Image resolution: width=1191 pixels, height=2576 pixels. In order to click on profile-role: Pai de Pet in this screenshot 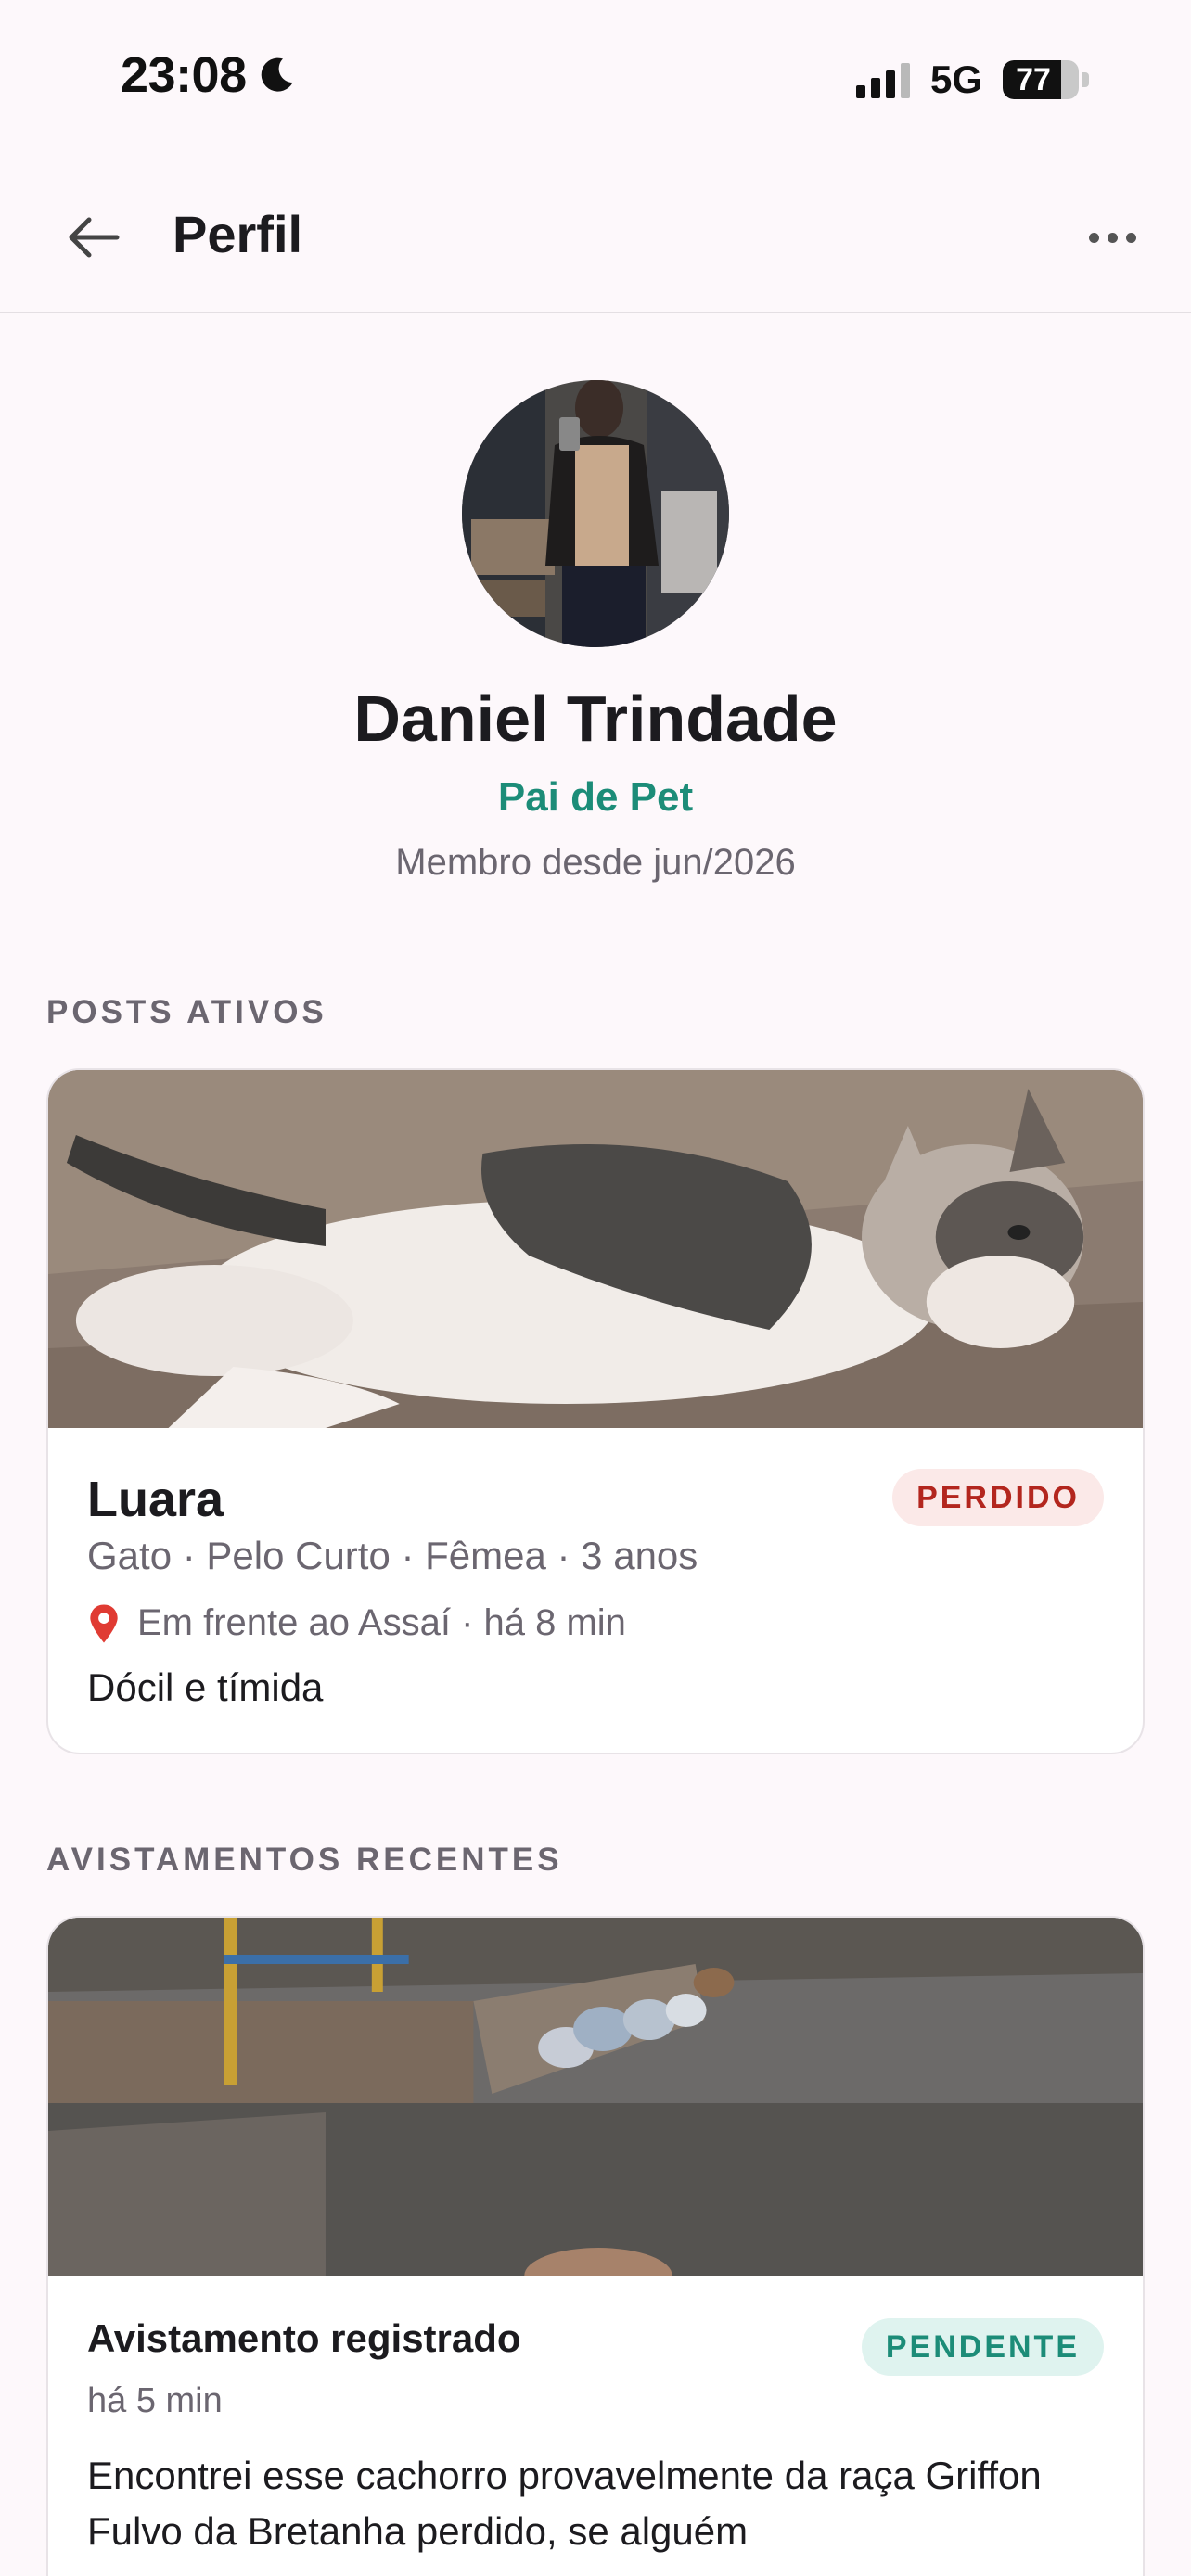, I will do `click(595, 797)`.